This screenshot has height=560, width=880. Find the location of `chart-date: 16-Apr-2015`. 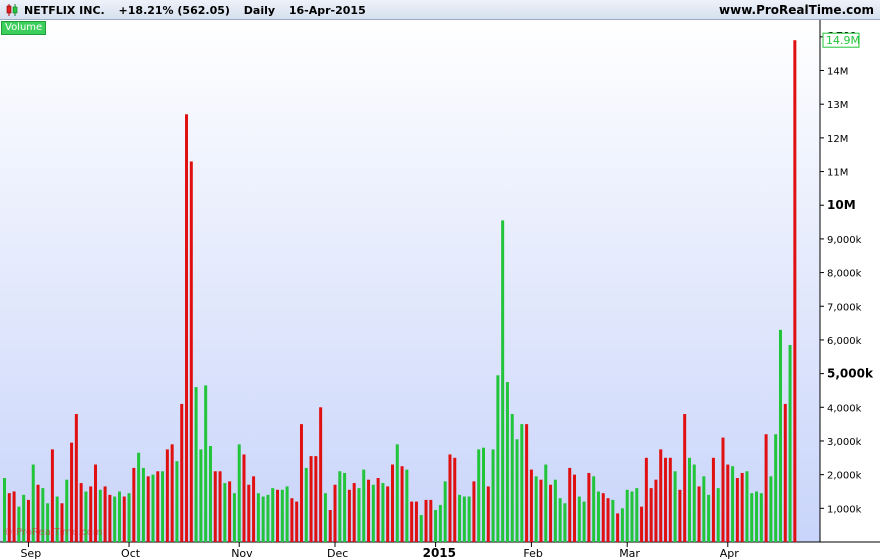

chart-date: 16-Apr-2015 is located at coordinates (327, 10).